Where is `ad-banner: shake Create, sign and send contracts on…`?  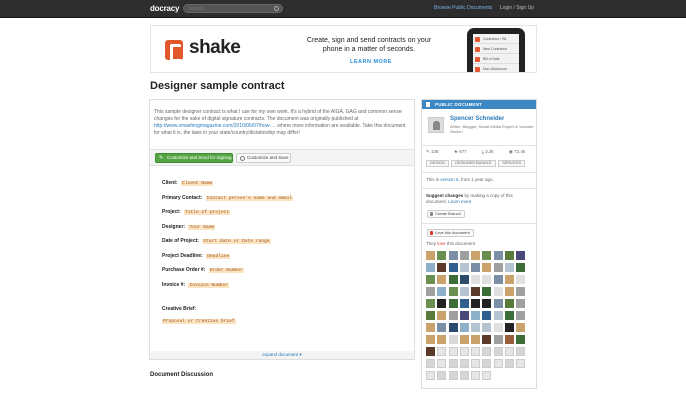
ad-banner: shake Create, sign and send contracts on… is located at coordinates (343, 49).